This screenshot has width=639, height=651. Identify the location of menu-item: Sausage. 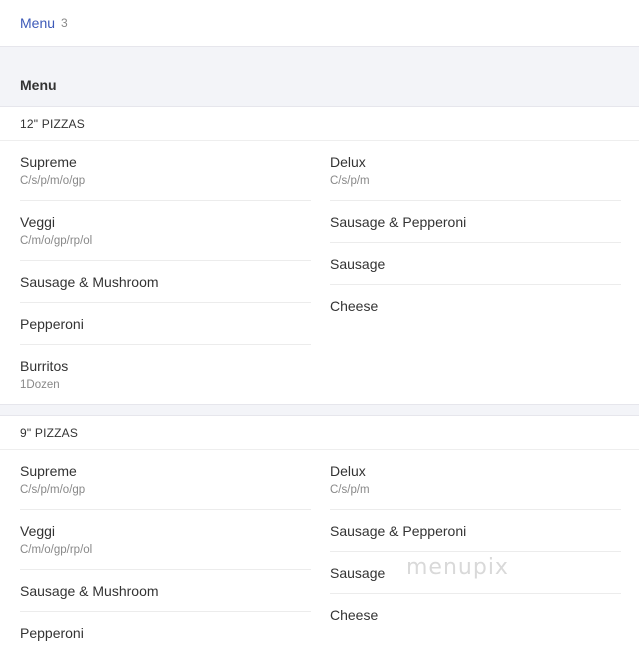
(475, 264).